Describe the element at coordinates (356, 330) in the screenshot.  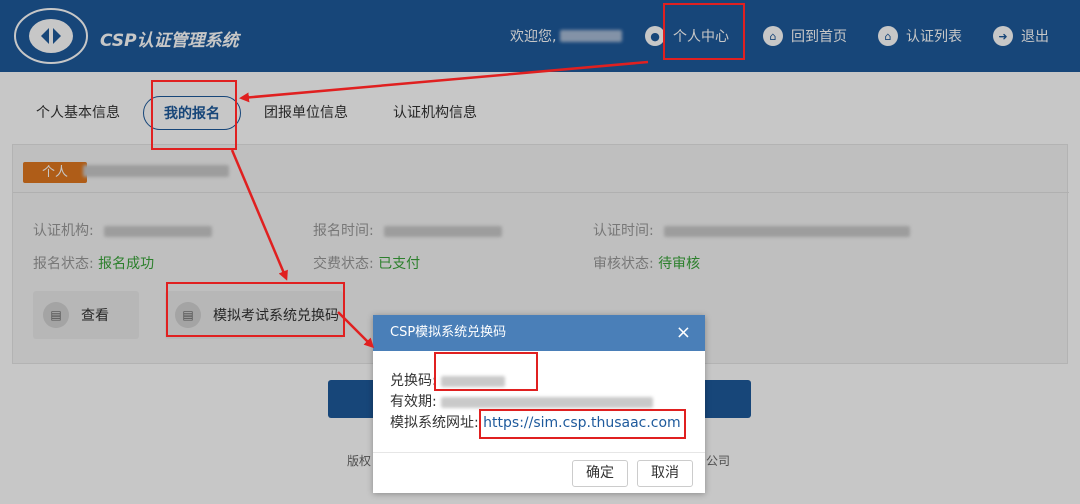
I see `arrow-to-dialog` at that location.